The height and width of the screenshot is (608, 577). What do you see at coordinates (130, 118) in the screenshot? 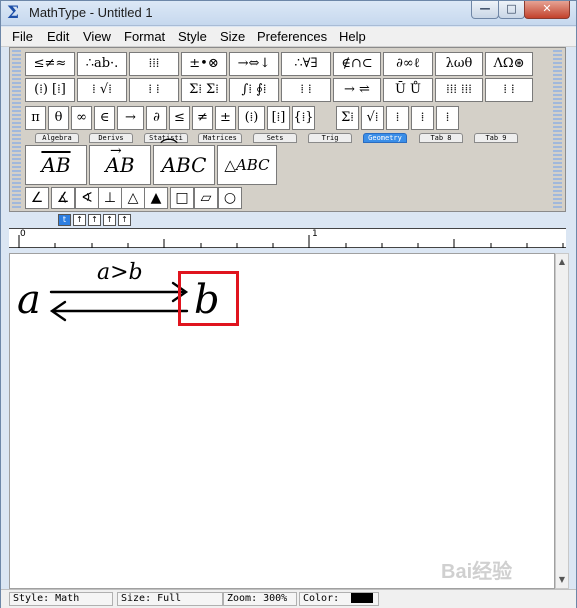
I see `symbol-right-arrow: →` at bounding box center [130, 118].